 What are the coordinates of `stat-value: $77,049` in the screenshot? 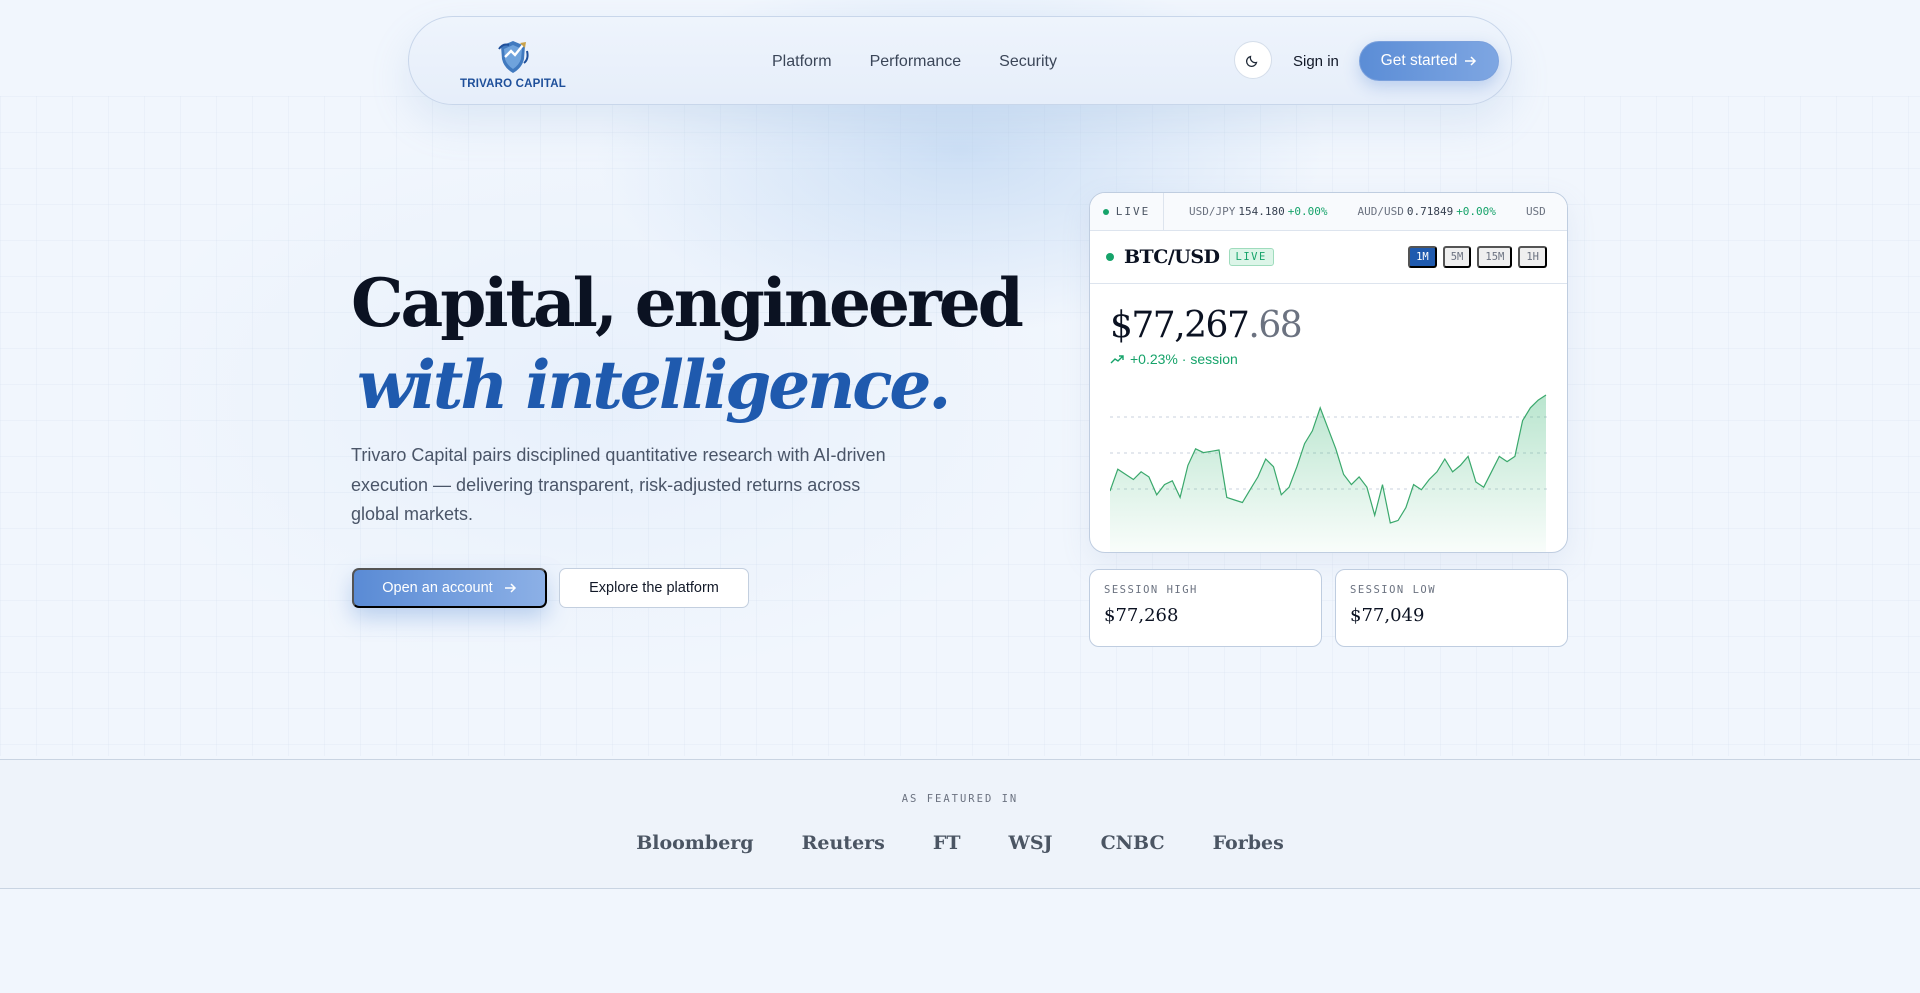 It's located at (1387, 615).